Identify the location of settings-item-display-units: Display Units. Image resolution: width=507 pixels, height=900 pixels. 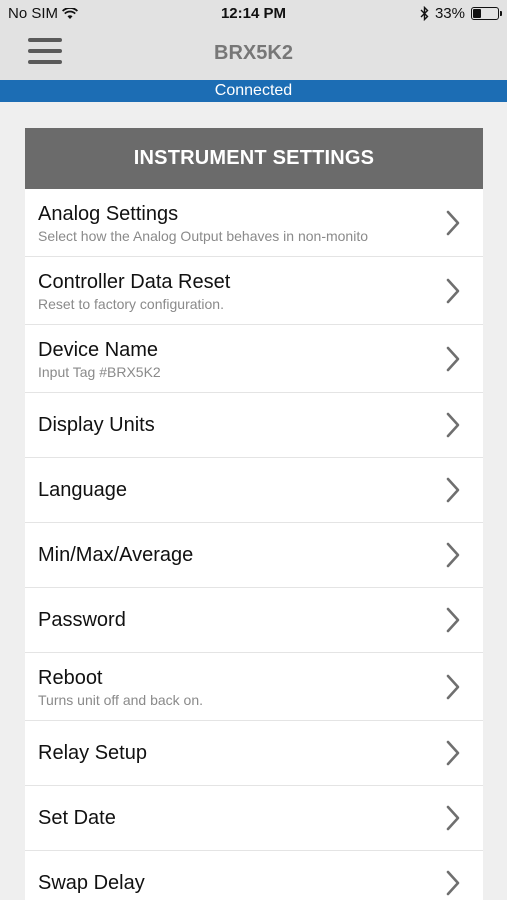
(254, 425).